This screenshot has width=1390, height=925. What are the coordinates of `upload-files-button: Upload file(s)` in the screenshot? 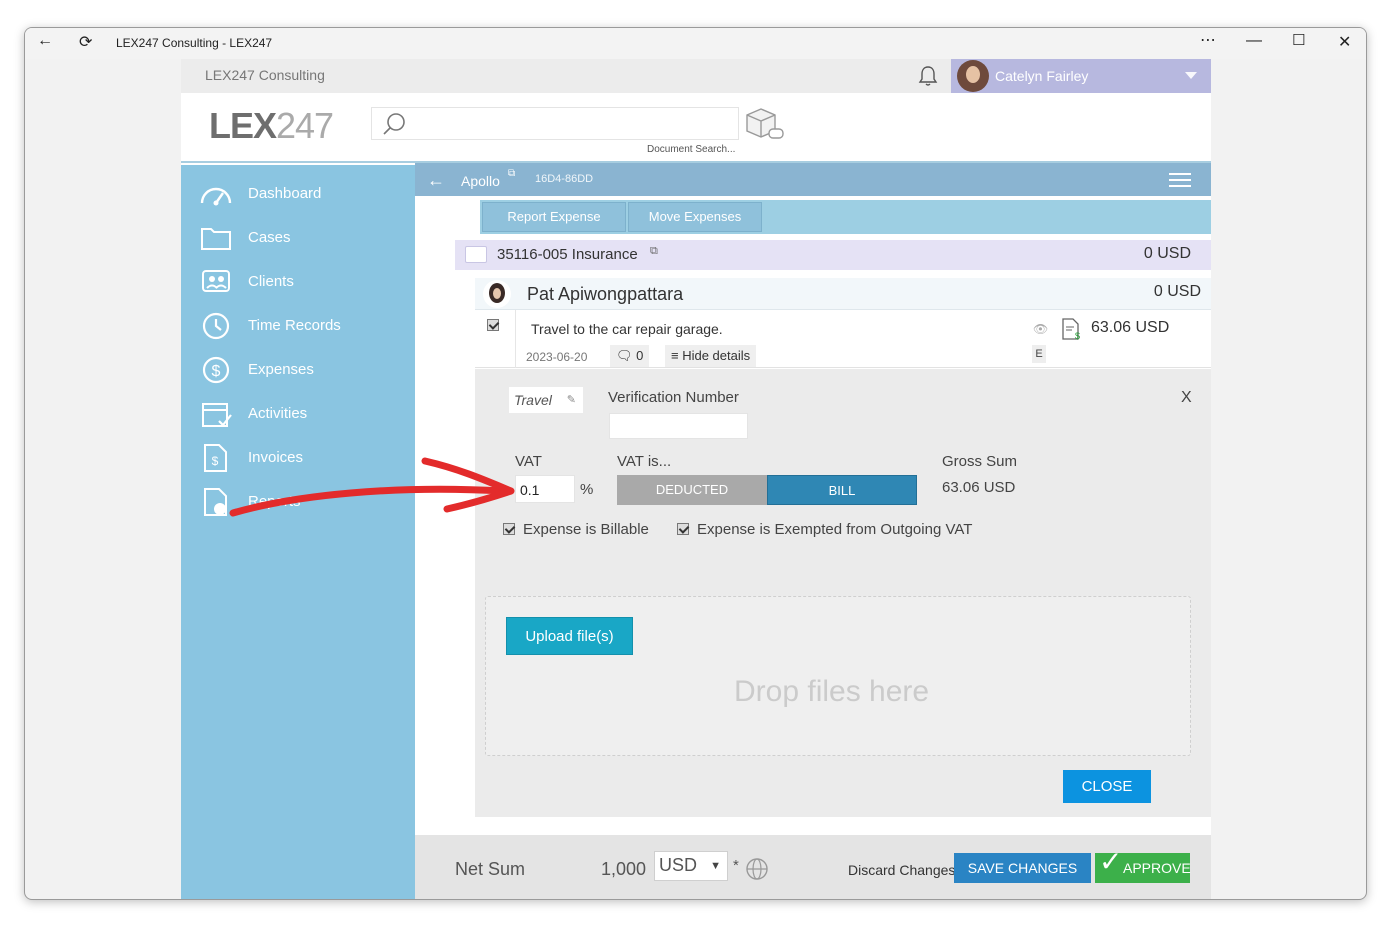 It's located at (569, 636).